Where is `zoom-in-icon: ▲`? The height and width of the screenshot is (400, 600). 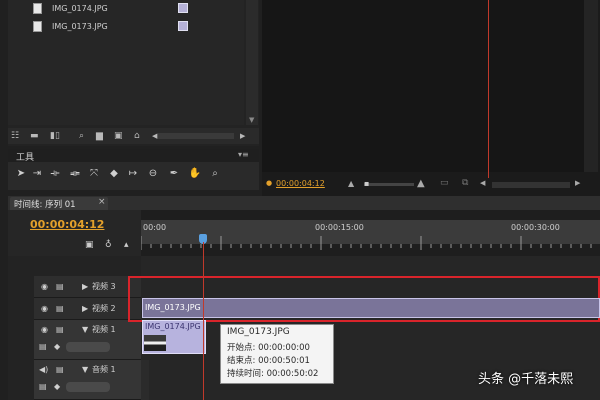
zoom-in-icon: ▲ is located at coordinates (421, 183).